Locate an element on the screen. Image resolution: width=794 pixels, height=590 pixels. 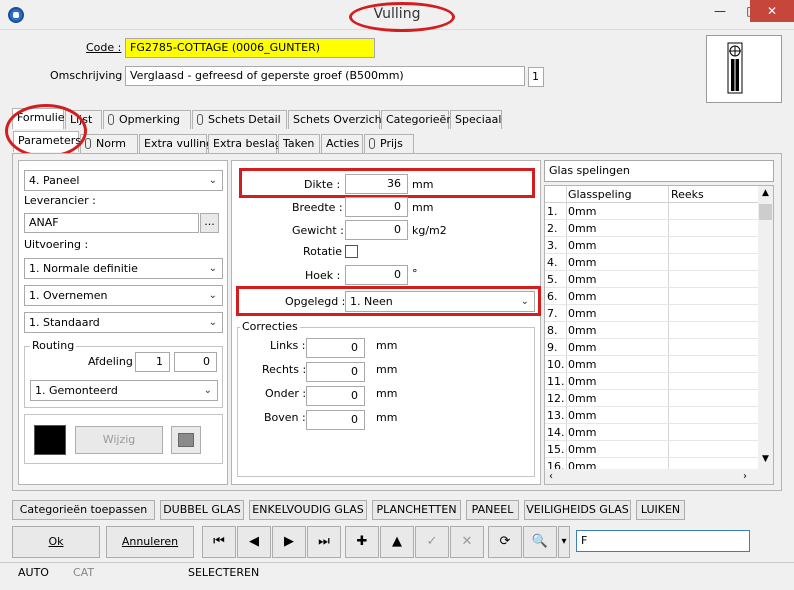
opgelegd-select: 1. Neen ⌄ is located at coordinates (440, 301).